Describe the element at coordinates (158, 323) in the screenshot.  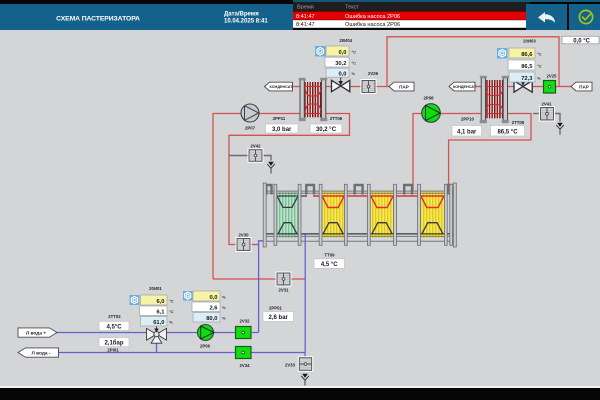
I see `svg-text: 61,0` at that location.